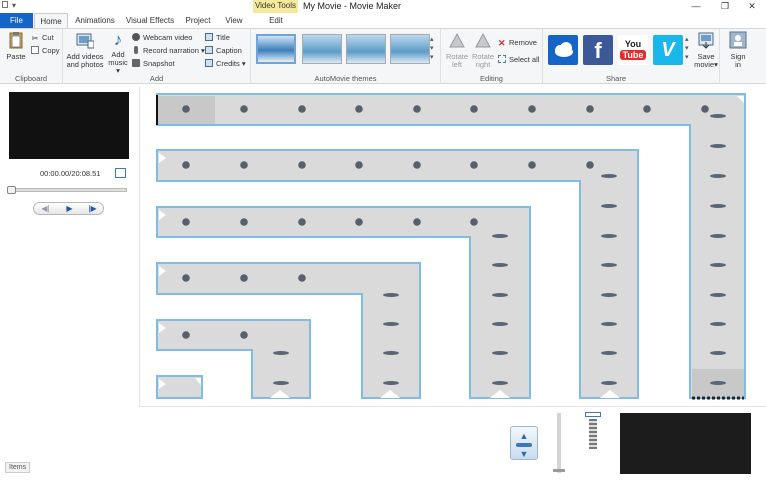 This screenshot has height=480, width=766. What do you see at coordinates (696, 6) in the screenshot?
I see `minimize-button: —` at bounding box center [696, 6].